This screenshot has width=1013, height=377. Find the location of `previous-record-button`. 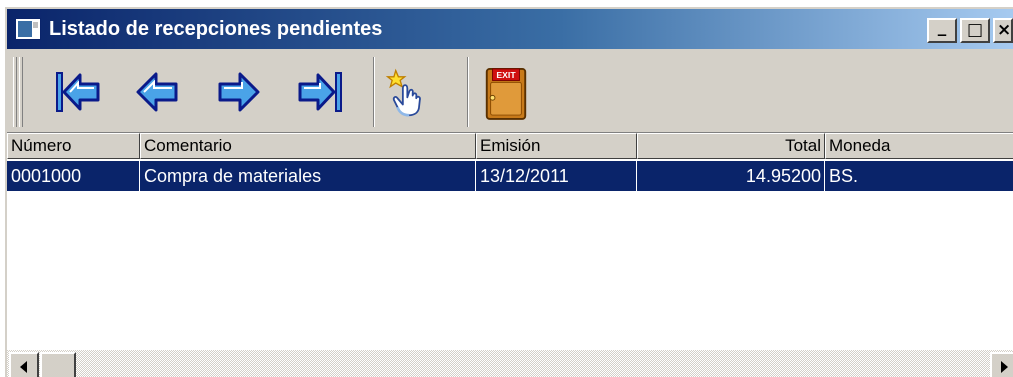

previous-record-button is located at coordinates (158, 92).